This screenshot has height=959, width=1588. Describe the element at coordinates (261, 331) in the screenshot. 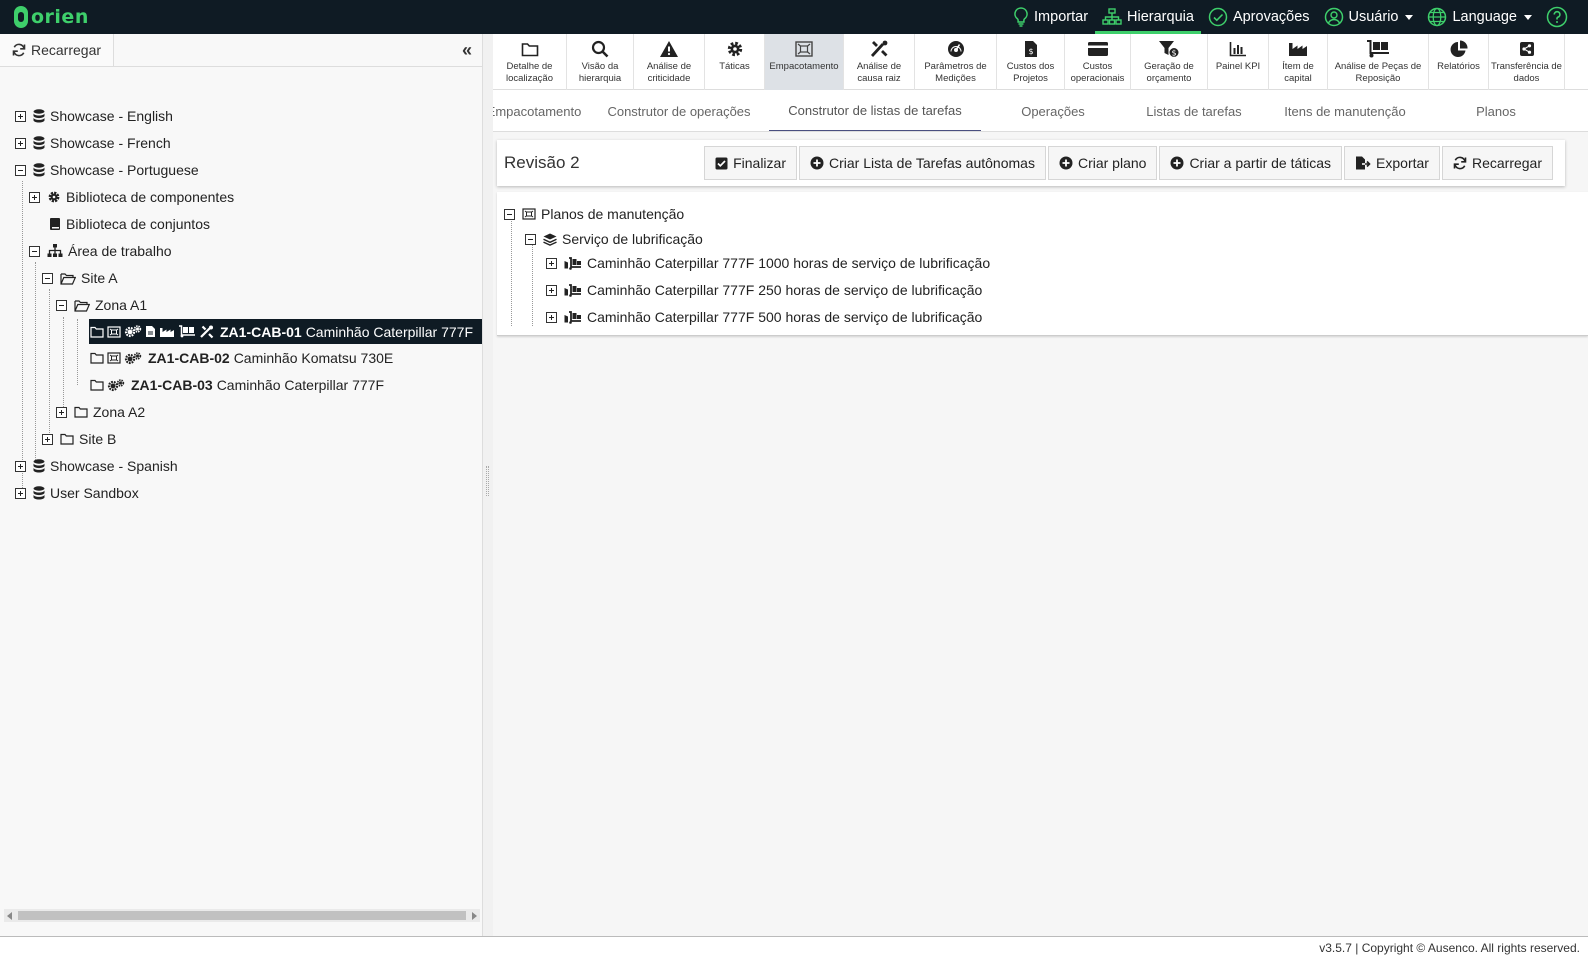

I see `asset-code: ZA1-CAB-01` at that location.